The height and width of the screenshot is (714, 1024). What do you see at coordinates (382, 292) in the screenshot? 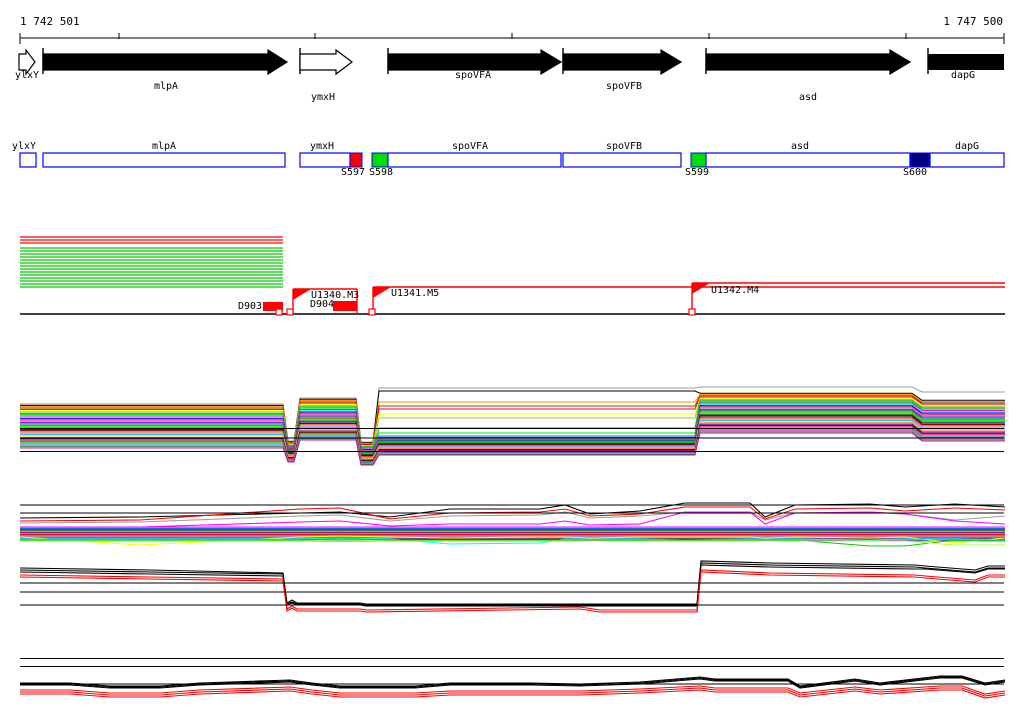
I see `up-feature-flag-U1341.M5` at bounding box center [382, 292].